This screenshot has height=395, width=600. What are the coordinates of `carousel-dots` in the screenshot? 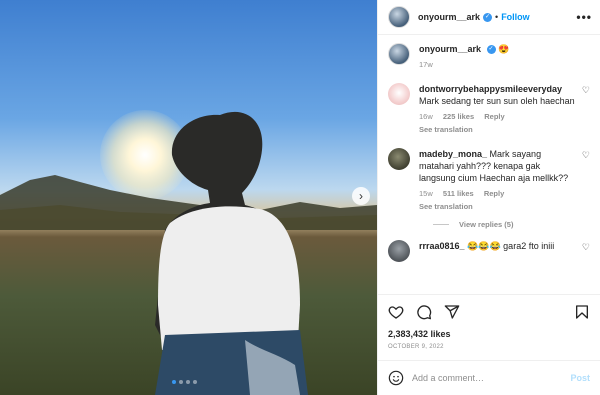 It's located at (184, 382).